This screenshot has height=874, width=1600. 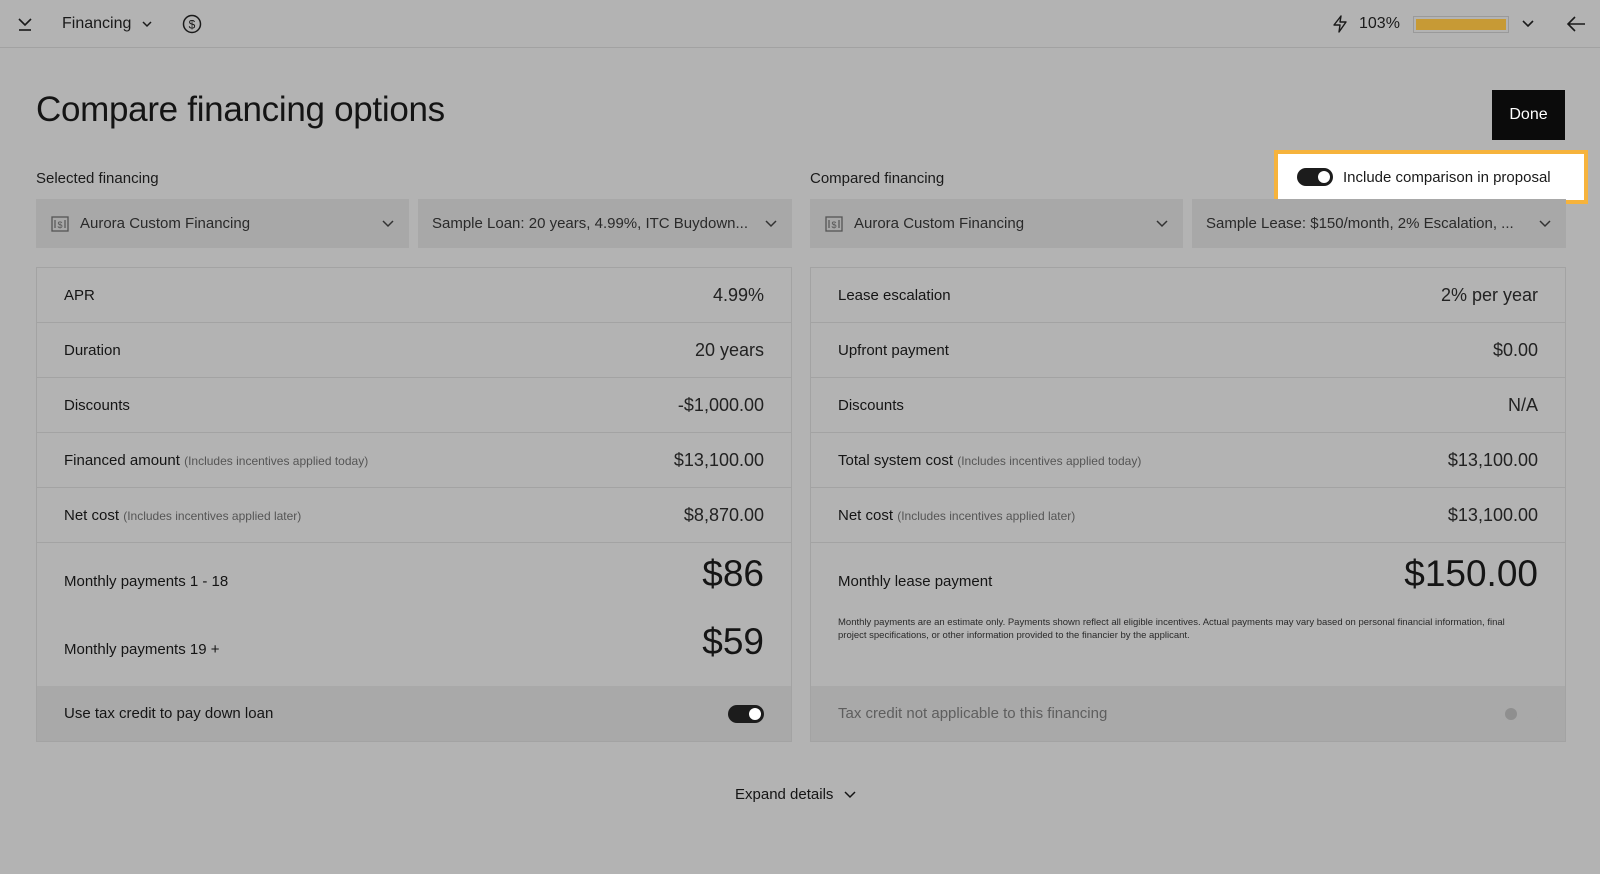 I want to click on row-value: -$1,000.00, so click(x=720, y=404).